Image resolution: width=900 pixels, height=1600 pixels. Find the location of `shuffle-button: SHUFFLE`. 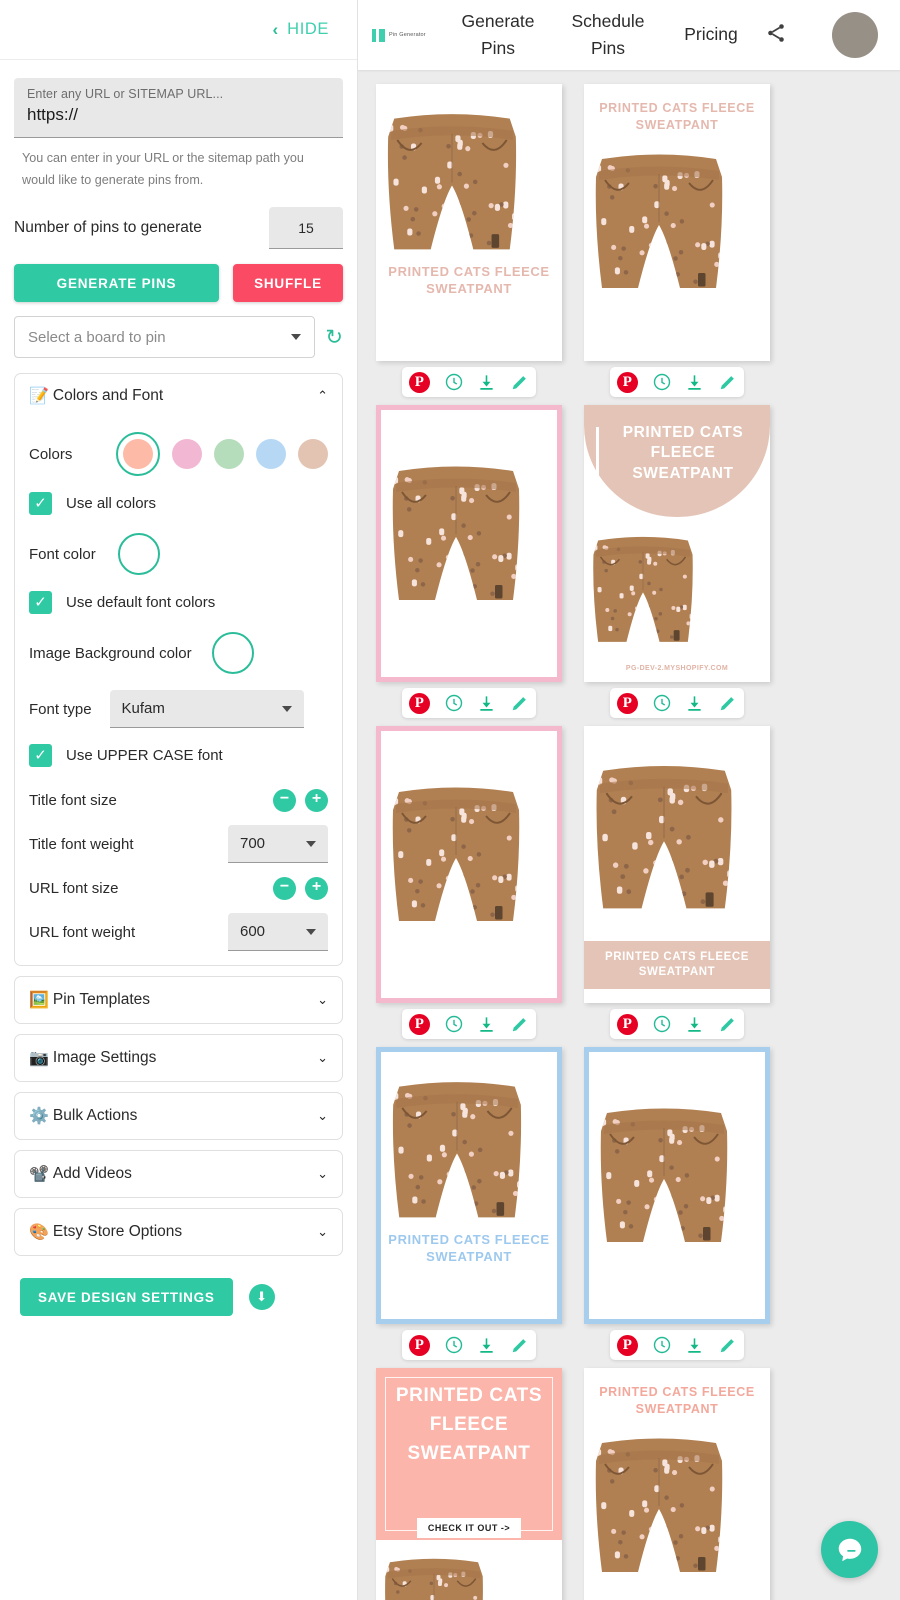

shuffle-button: SHUFFLE is located at coordinates (288, 283).